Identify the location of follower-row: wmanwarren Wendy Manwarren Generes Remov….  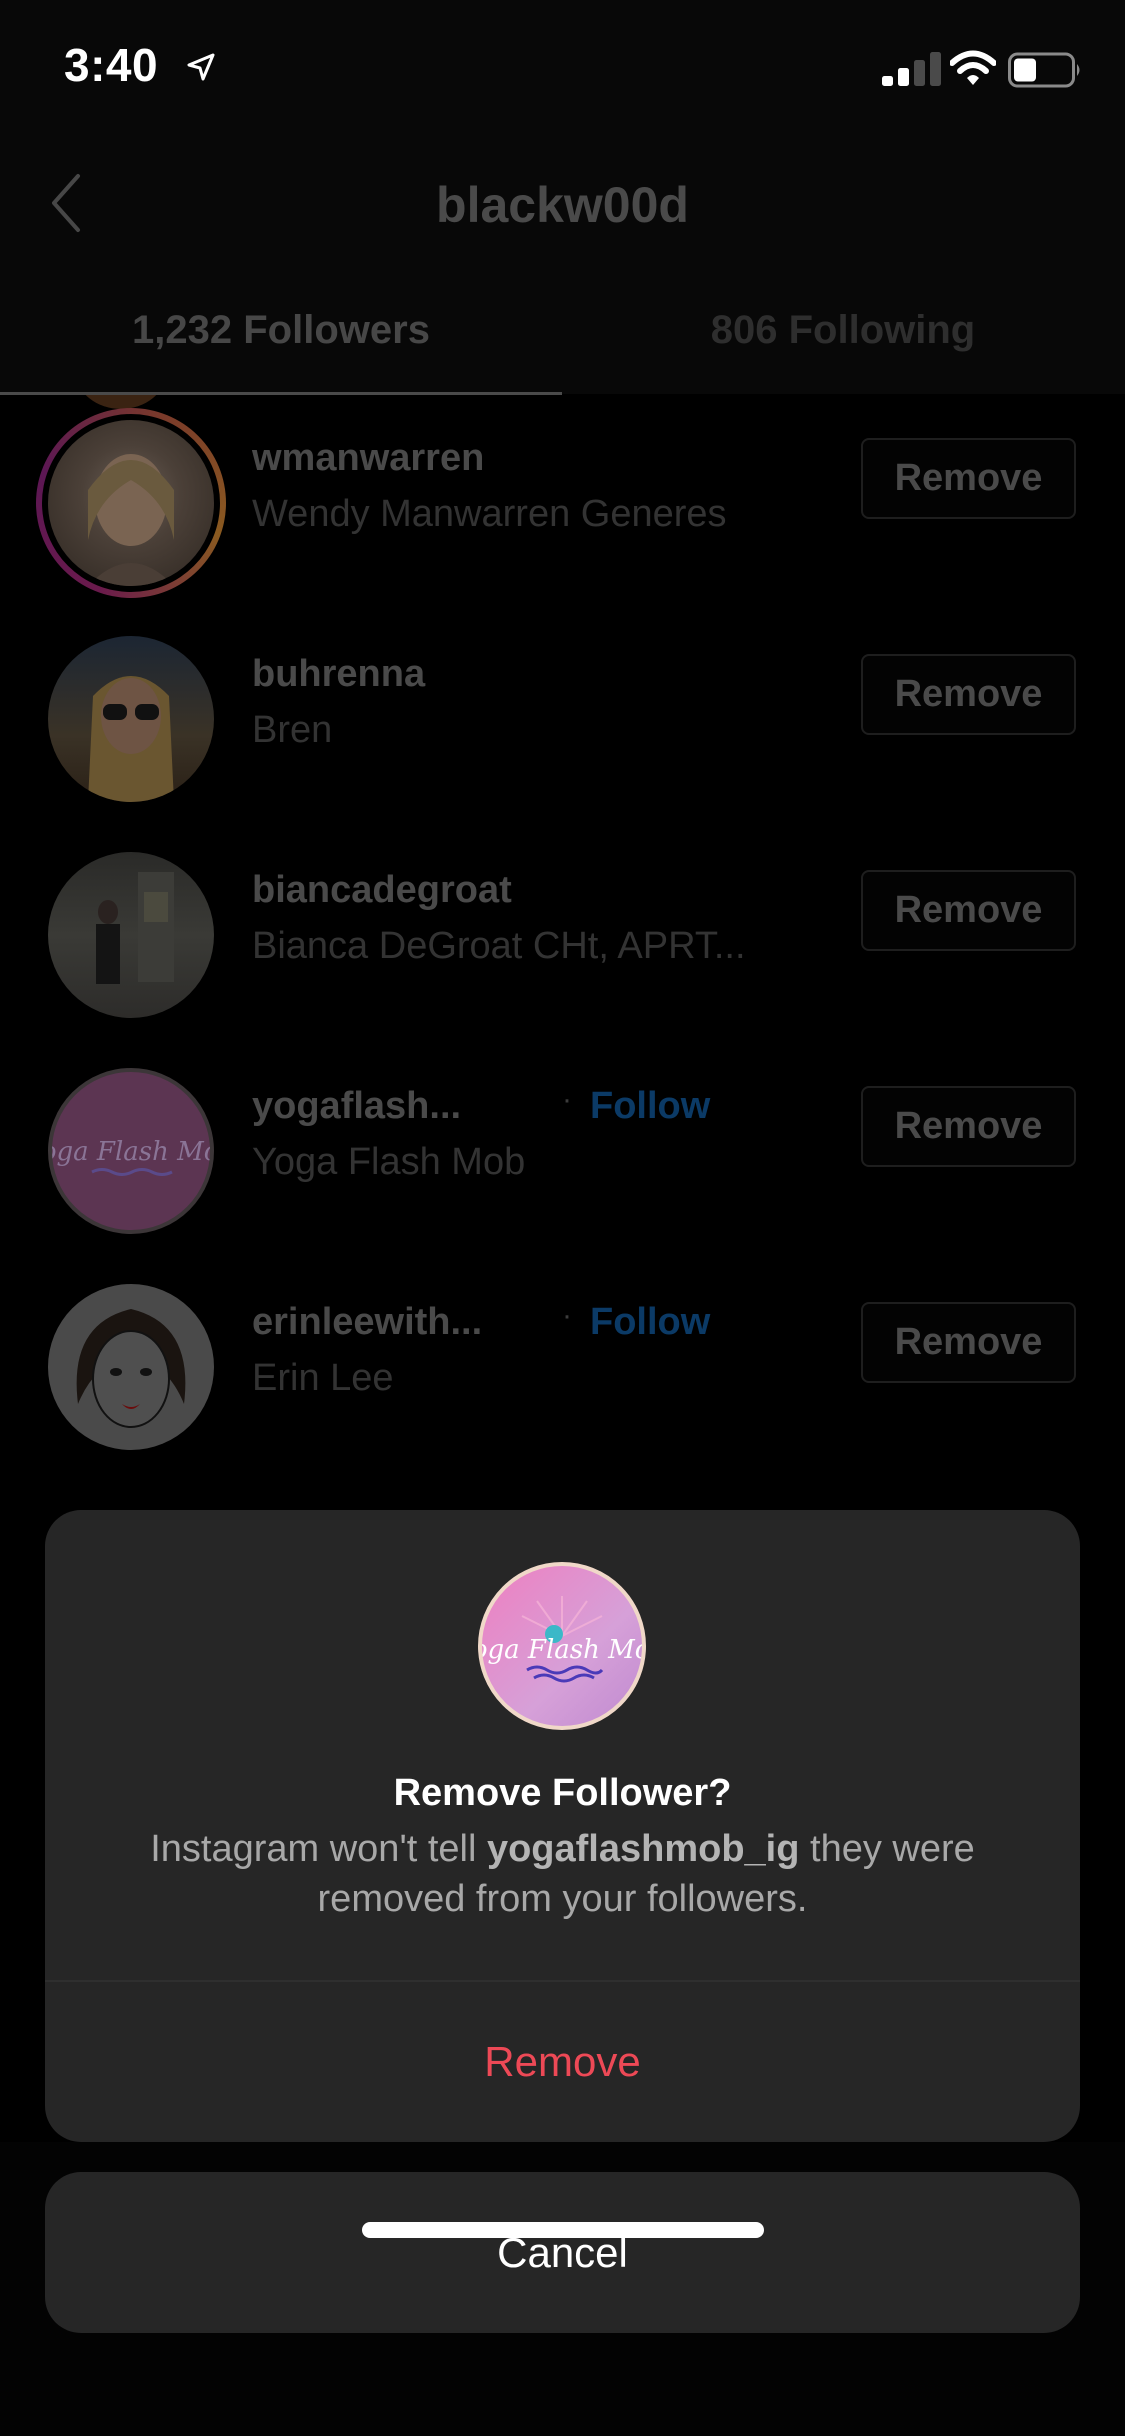
(562, 503).